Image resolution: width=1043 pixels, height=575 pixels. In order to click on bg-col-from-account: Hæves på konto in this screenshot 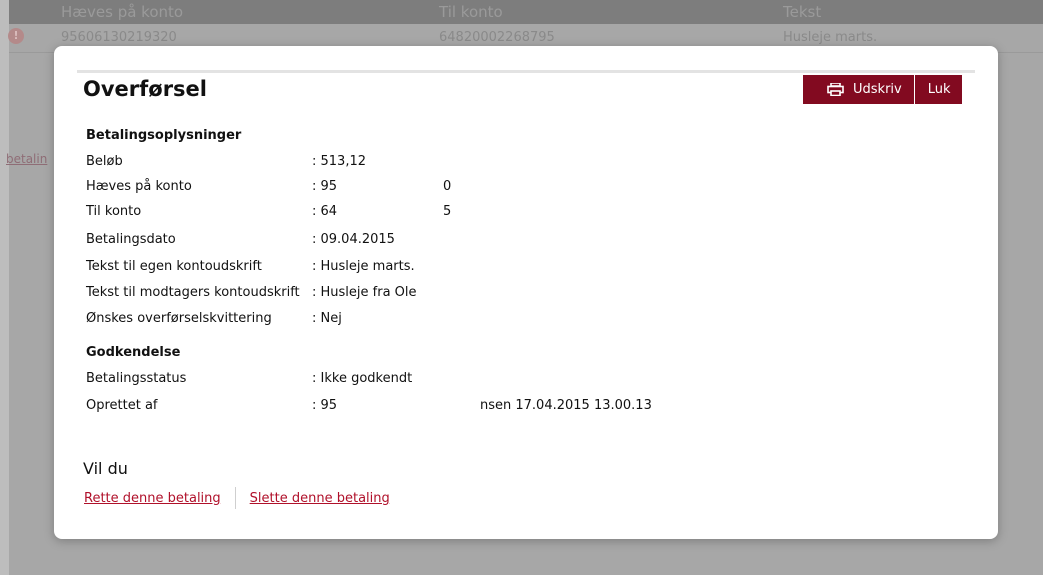, I will do `click(122, 12)`.